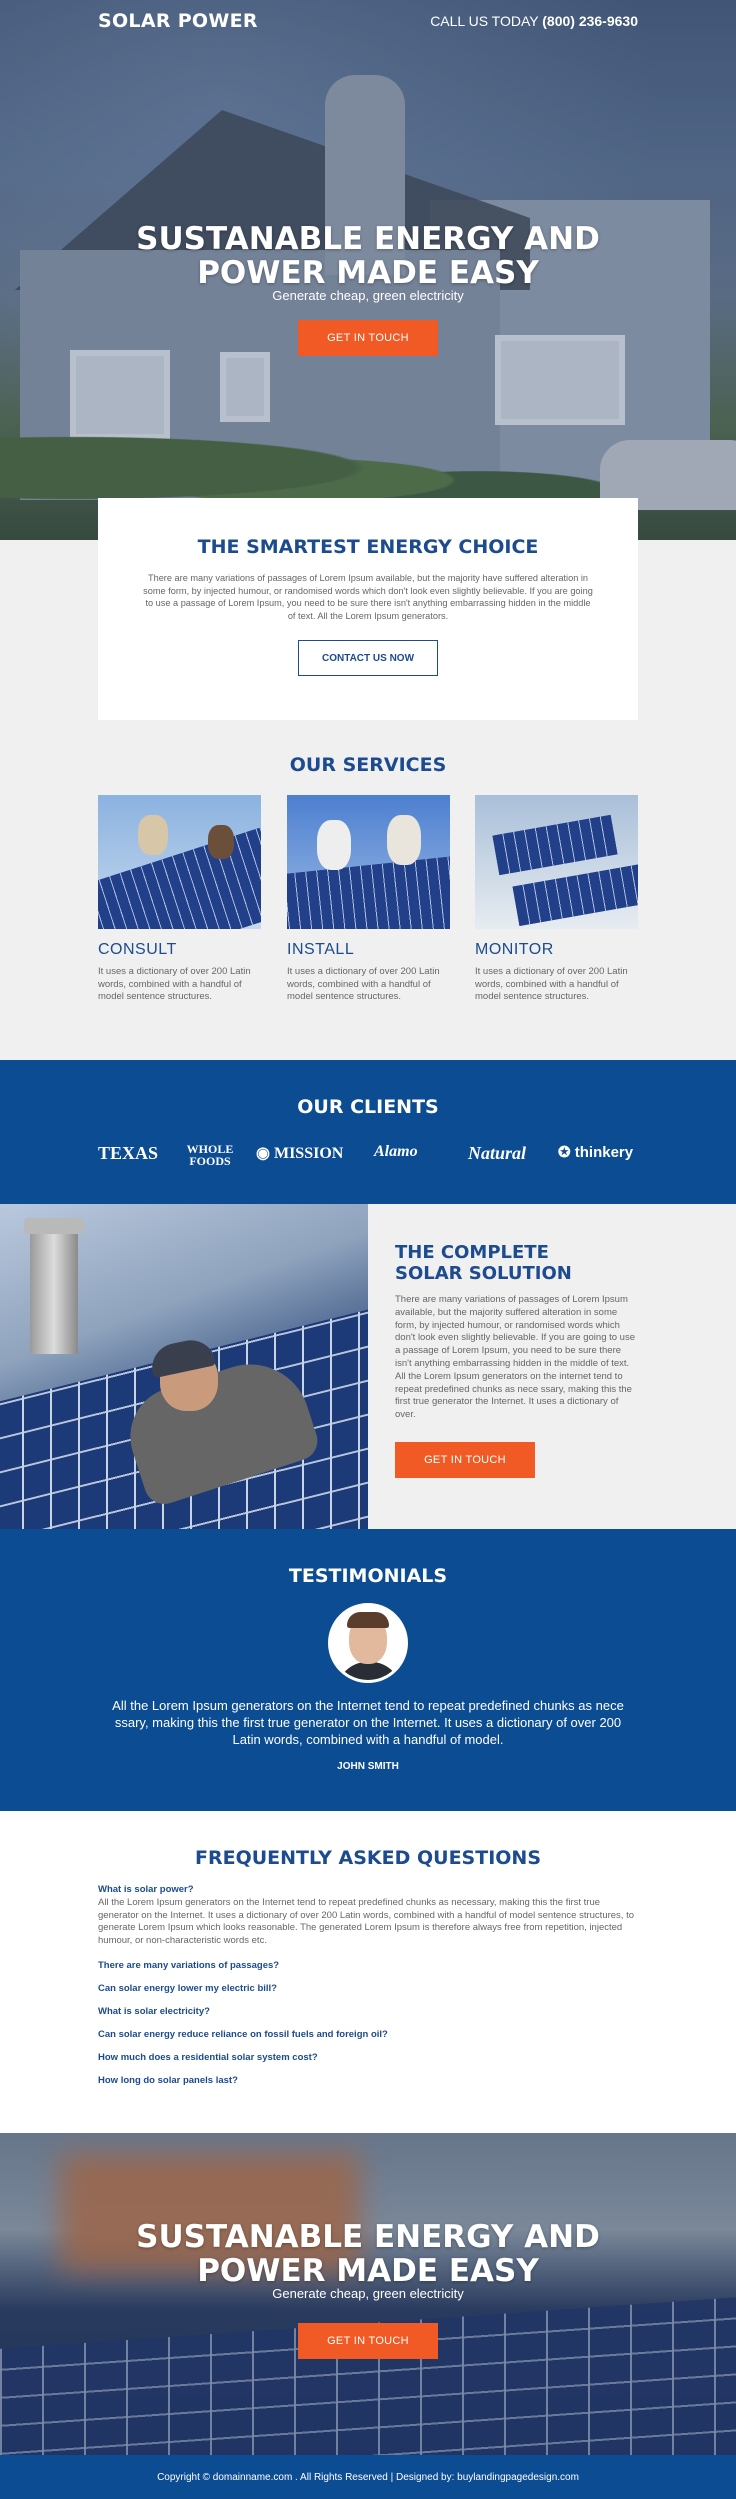 The height and width of the screenshot is (2499, 736). I want to click on cta-subtitle: Generate cheap, green electricity, so click(368, 2293).